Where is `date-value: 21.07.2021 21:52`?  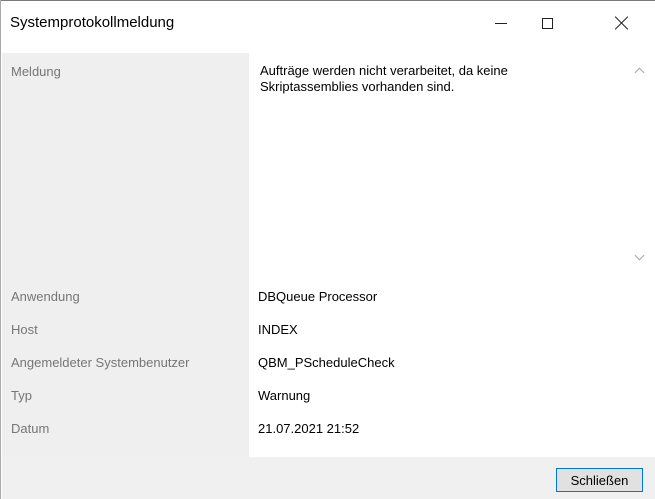 date-value: 21.07.2021 21:52 is located at coordinates (309, 428).